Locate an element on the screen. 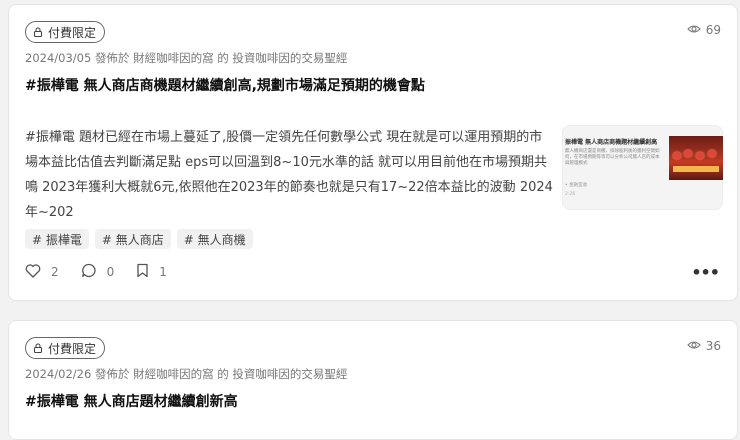  tag-item: # 無人商店 is located at coordinates (132, 239).